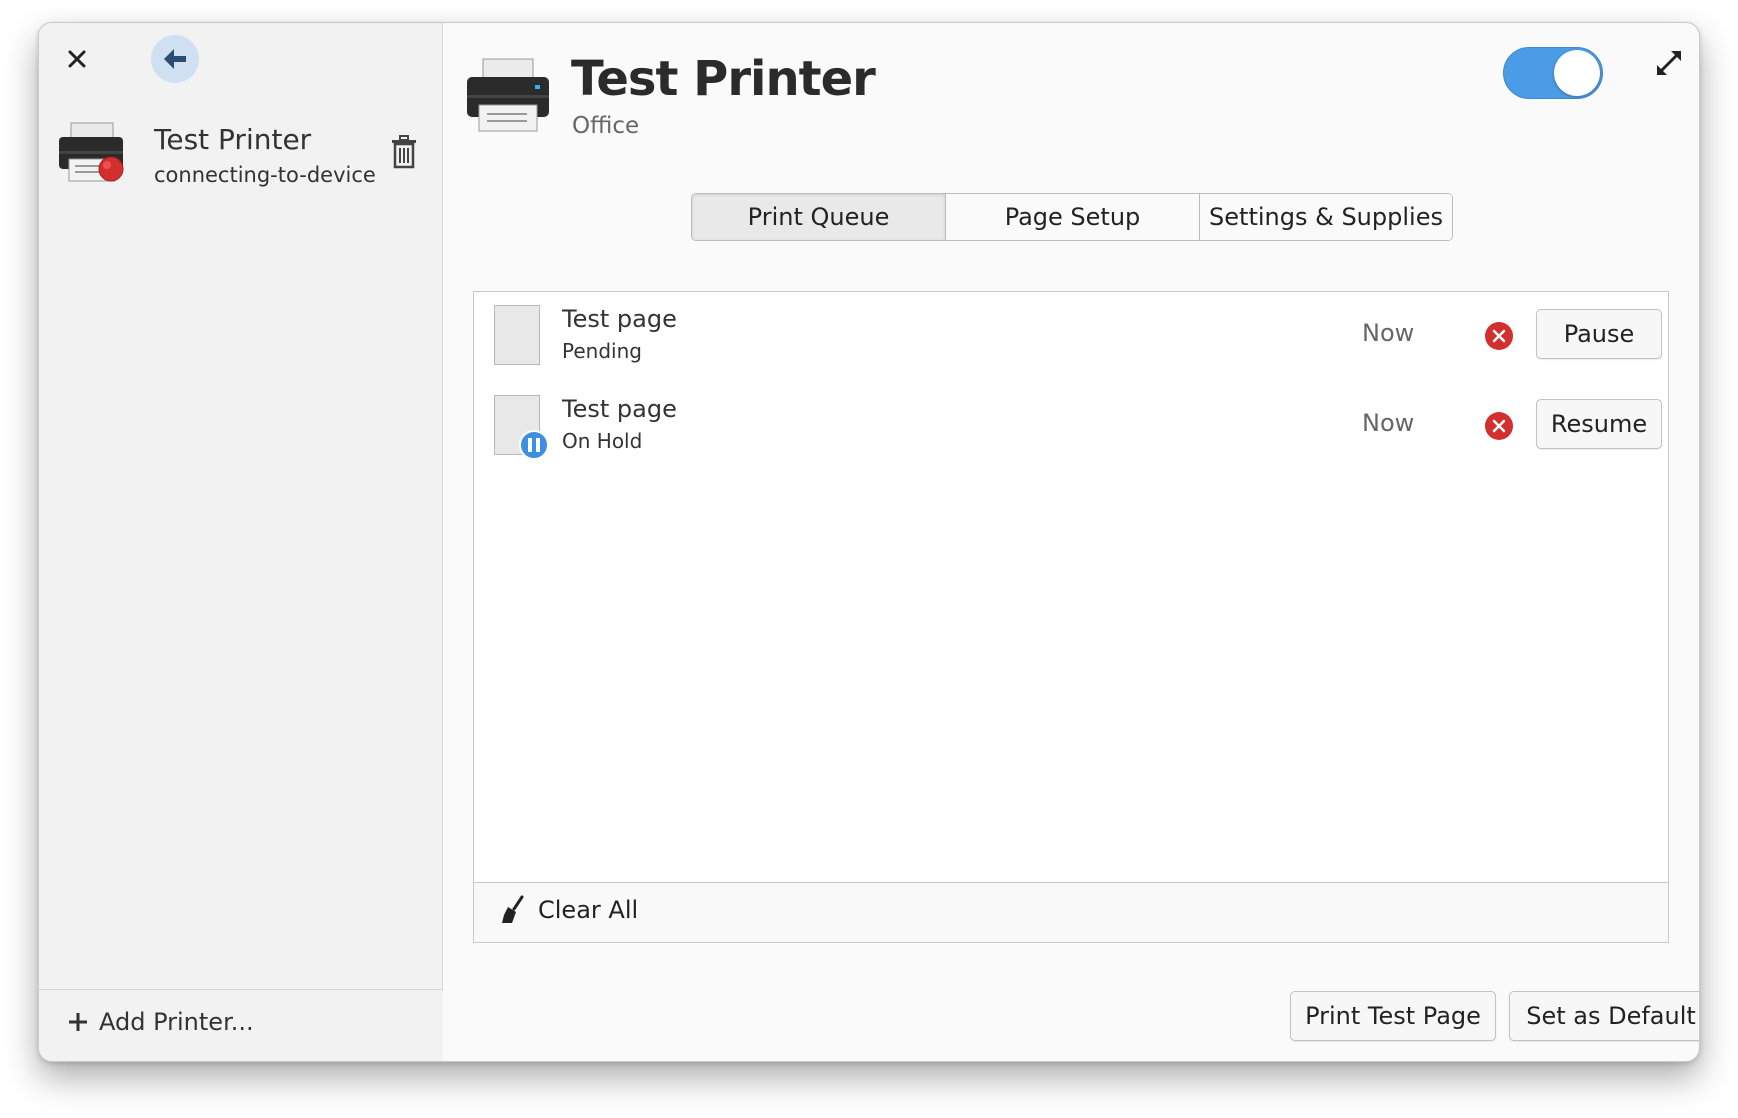  I want to click on expand-icon, so click(1669, 63).